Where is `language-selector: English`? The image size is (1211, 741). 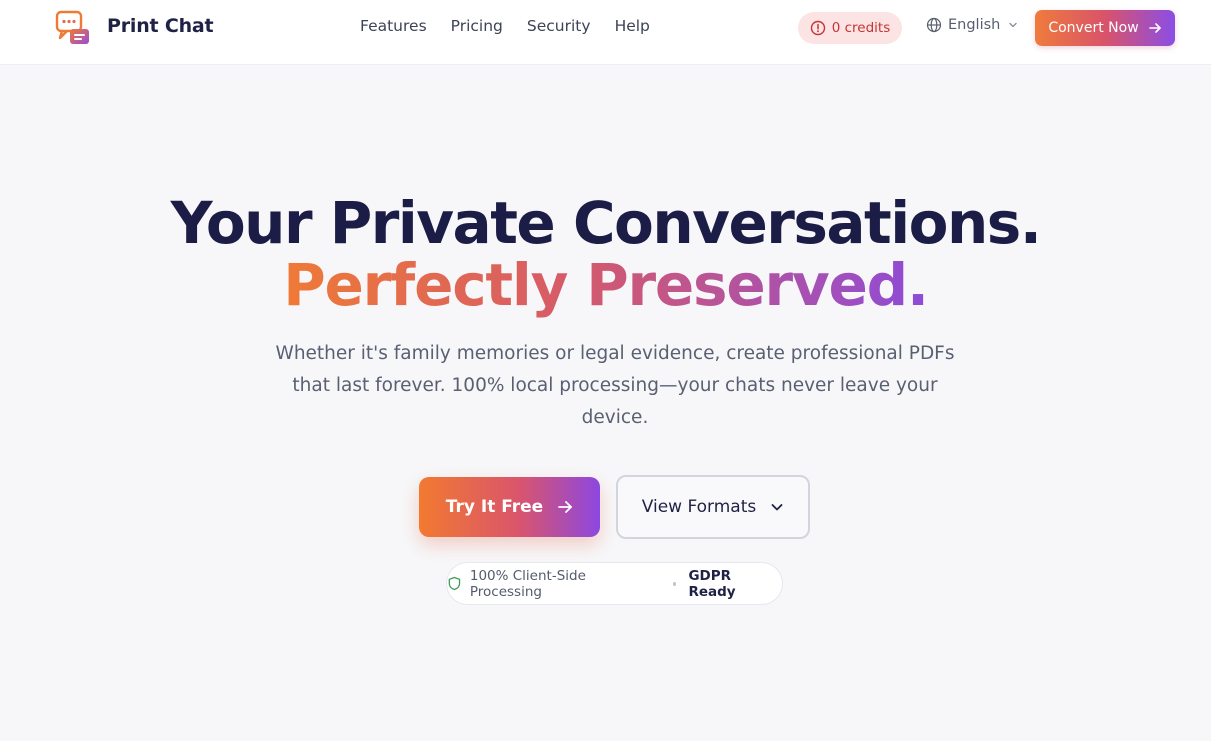 language-selector: English is located at coordinates (972, 25).